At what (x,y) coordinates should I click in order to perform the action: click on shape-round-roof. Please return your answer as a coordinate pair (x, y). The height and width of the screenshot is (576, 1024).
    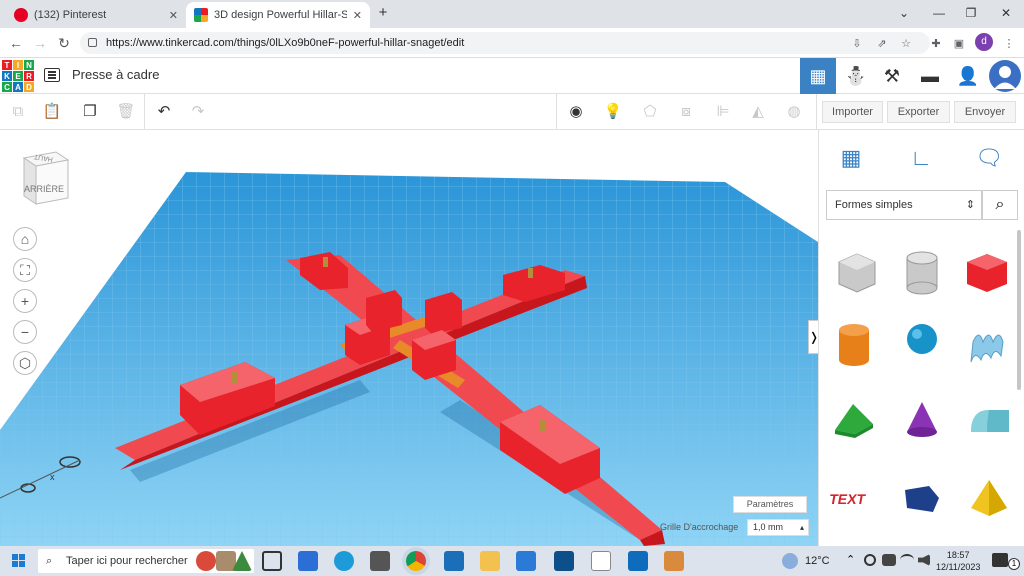
    Looking at the image, I should click on (990, 428).